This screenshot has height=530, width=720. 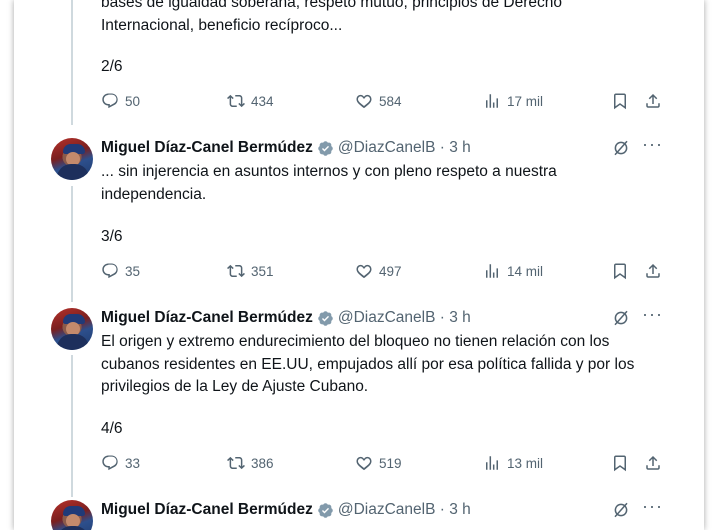 I want to click on reply-count: 50, so click(x=133, y=101).